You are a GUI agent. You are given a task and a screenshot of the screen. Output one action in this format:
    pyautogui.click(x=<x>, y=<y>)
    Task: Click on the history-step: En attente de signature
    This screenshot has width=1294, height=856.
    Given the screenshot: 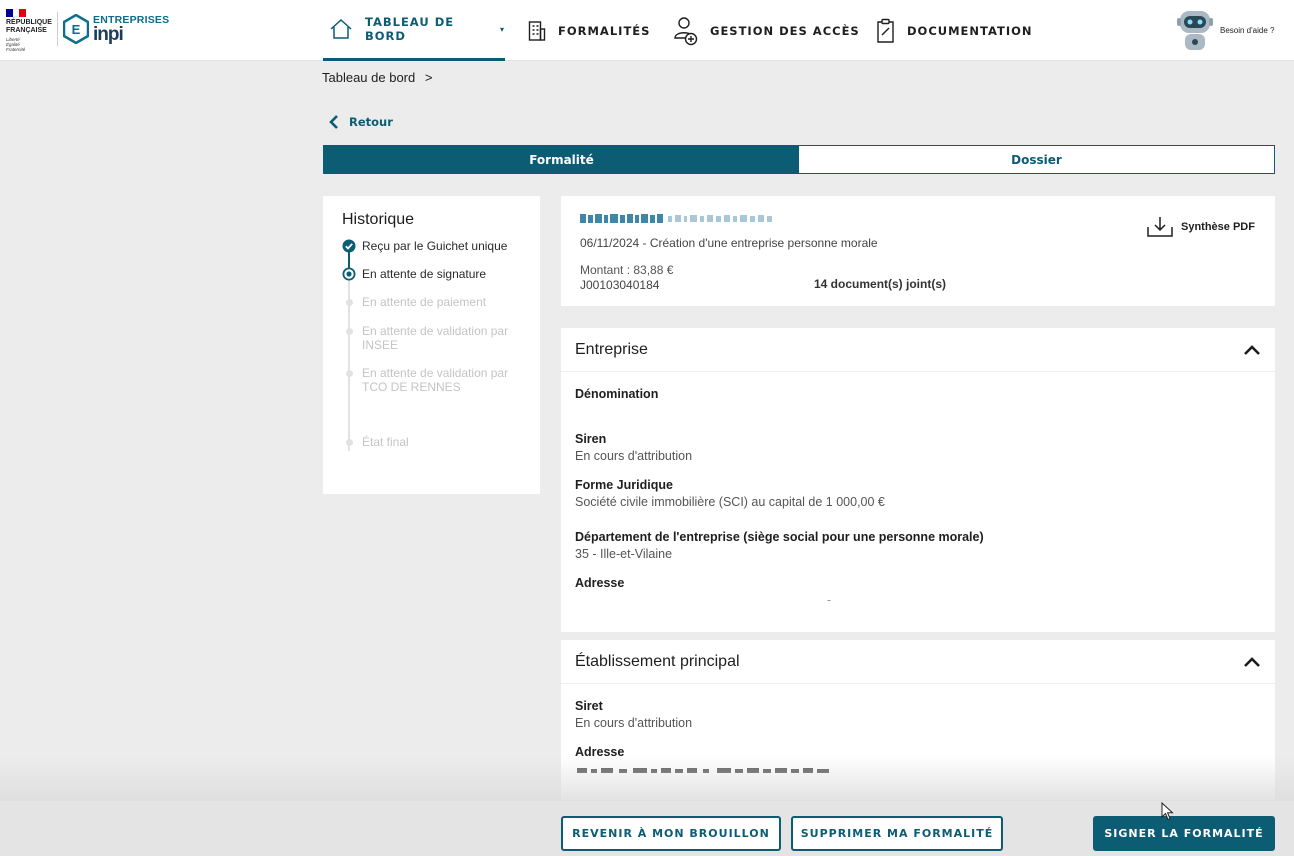 What is the action you would take?
    pyautogui.click(x=437, y=274)
    